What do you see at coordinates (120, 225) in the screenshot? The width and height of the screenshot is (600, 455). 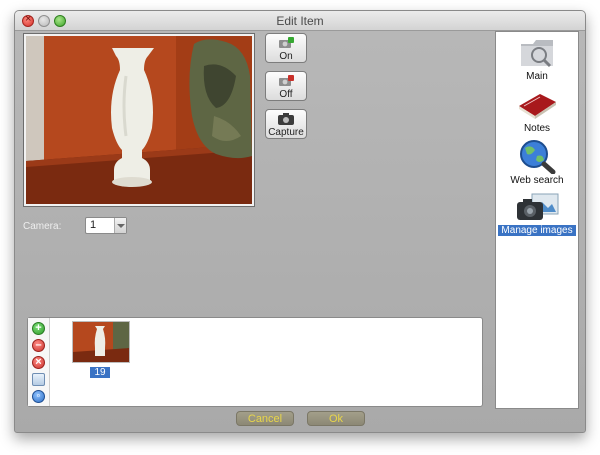 I see `chevron-down-icon` at bounding box center [120, 225].